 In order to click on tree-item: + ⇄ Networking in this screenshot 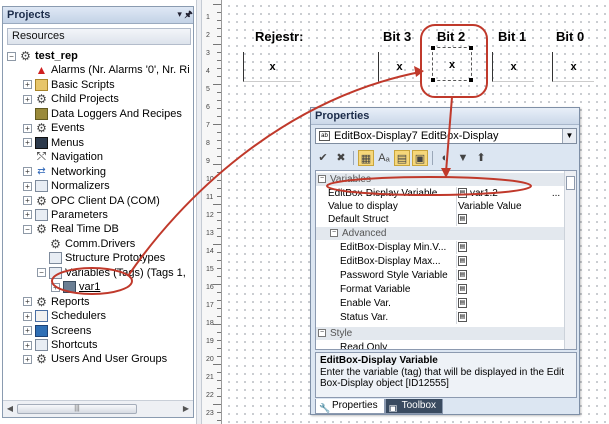, I will do `click(64, 172)`.